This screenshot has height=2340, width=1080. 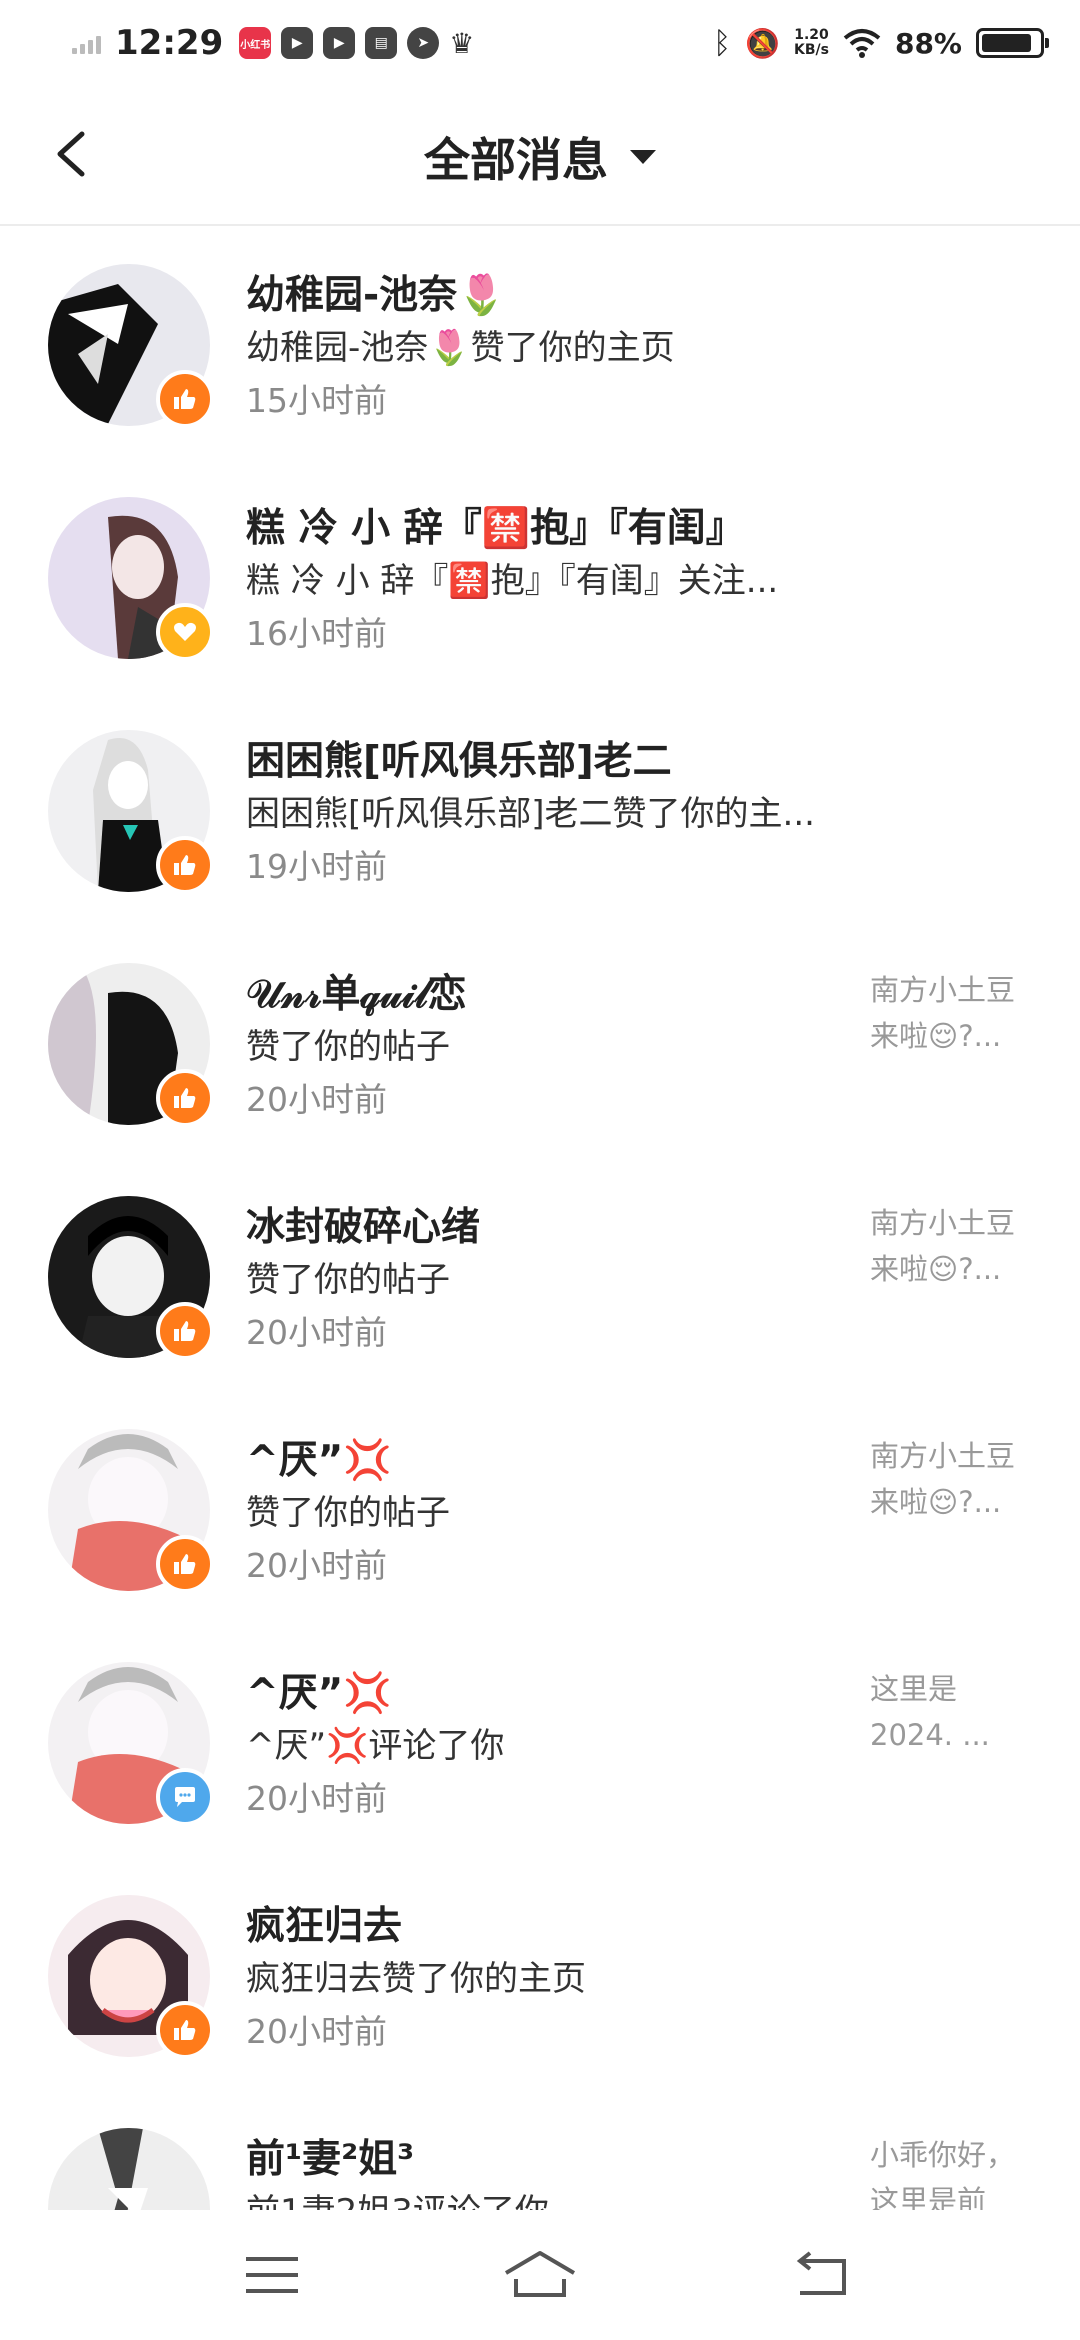 What do you see at coordinates (423, 43) in the screenshot?
I see `play-app-icon: ➤` at bounding box center [423, 43].